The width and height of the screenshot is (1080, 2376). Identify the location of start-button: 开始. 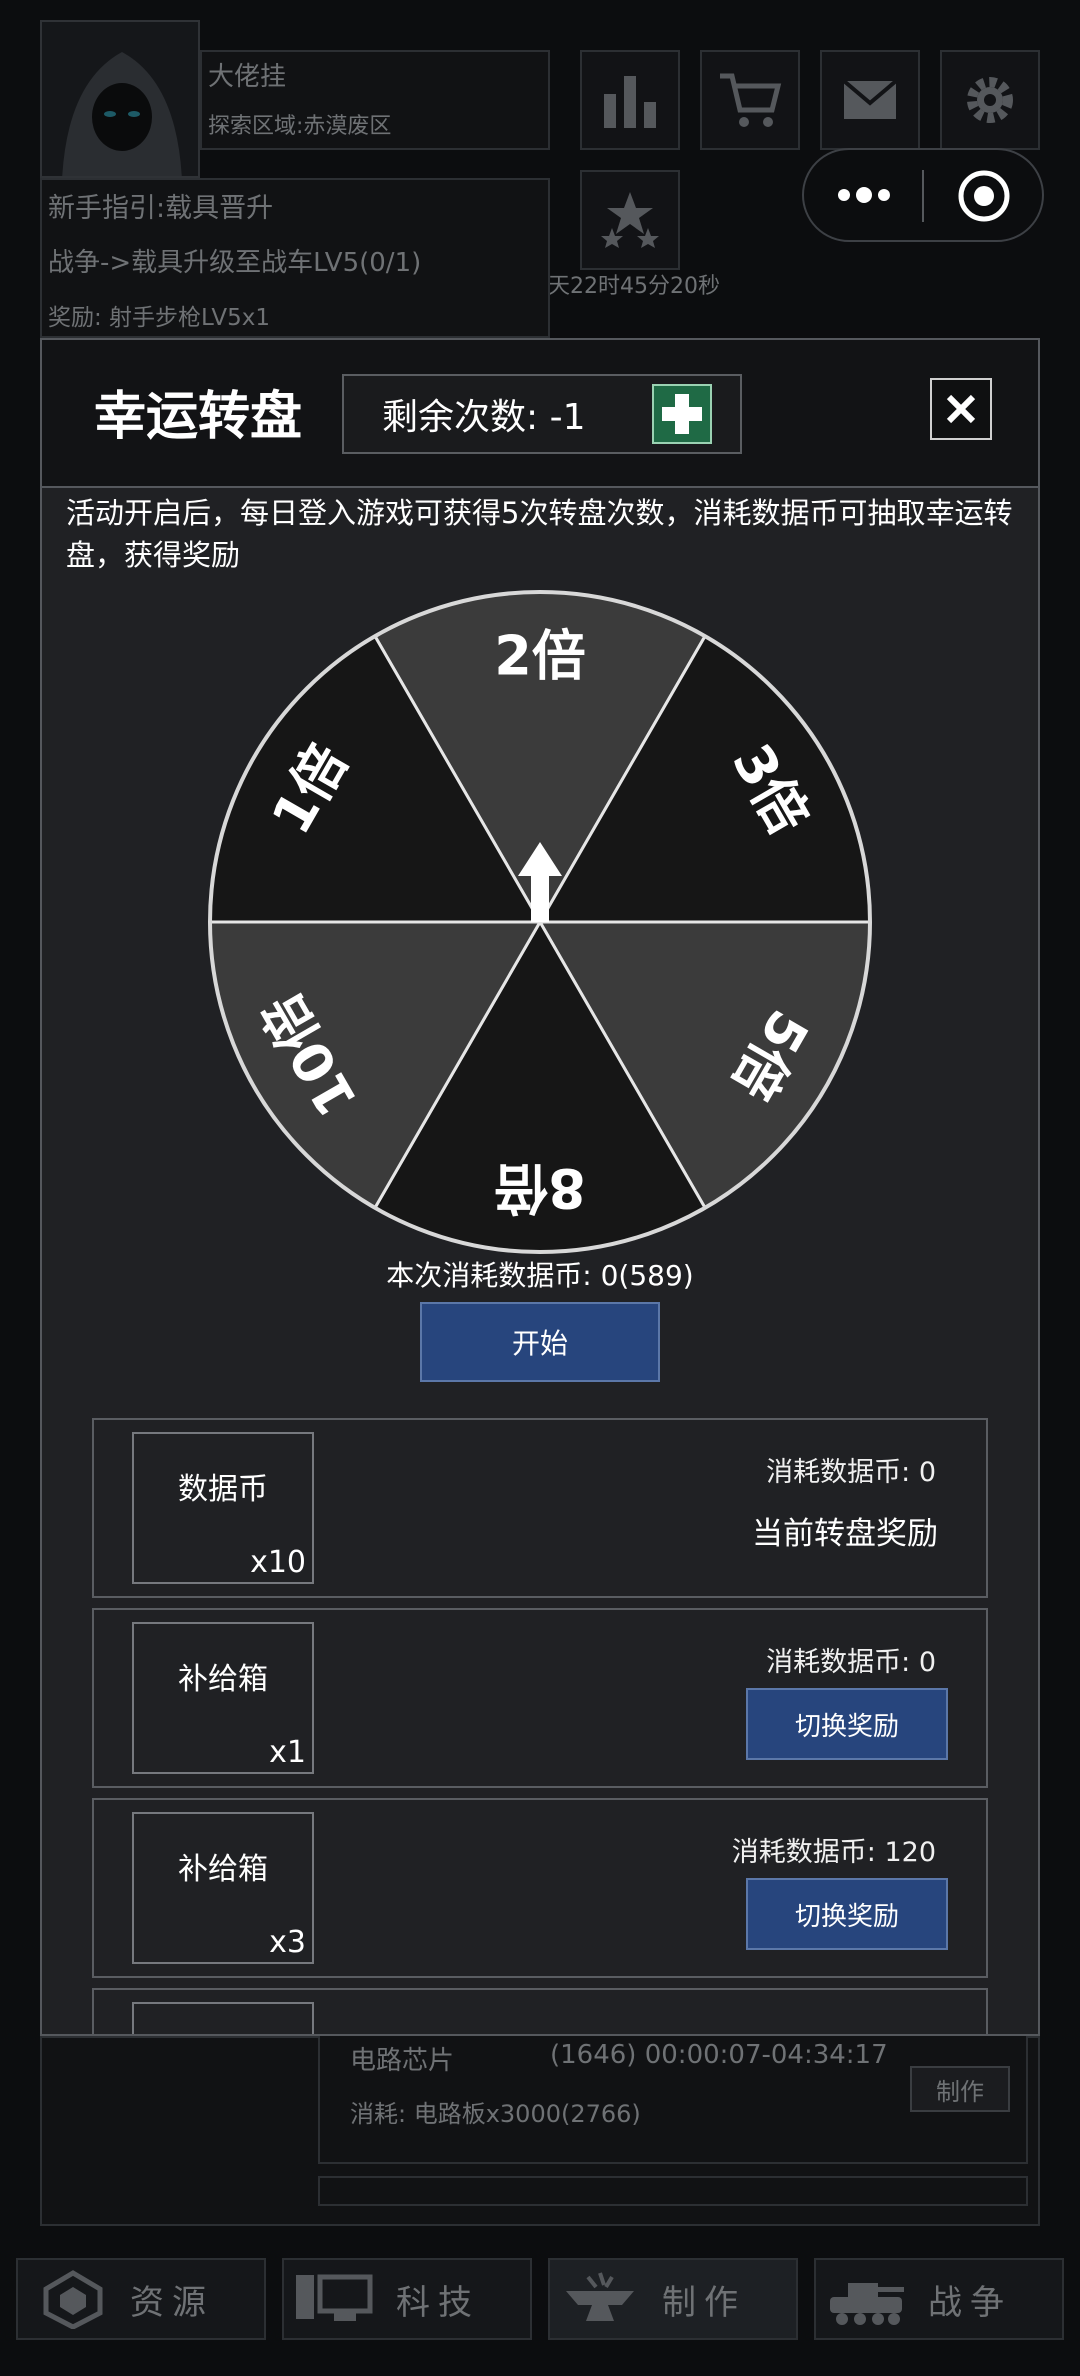
(540, 1342).